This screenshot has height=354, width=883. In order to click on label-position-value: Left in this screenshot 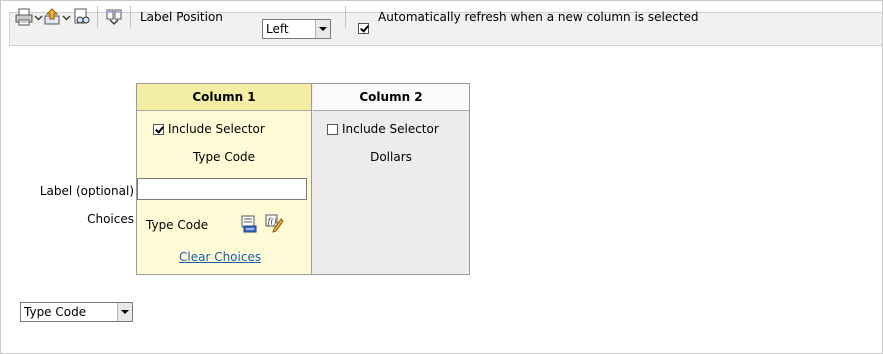, I will do `click(277, 29)`.